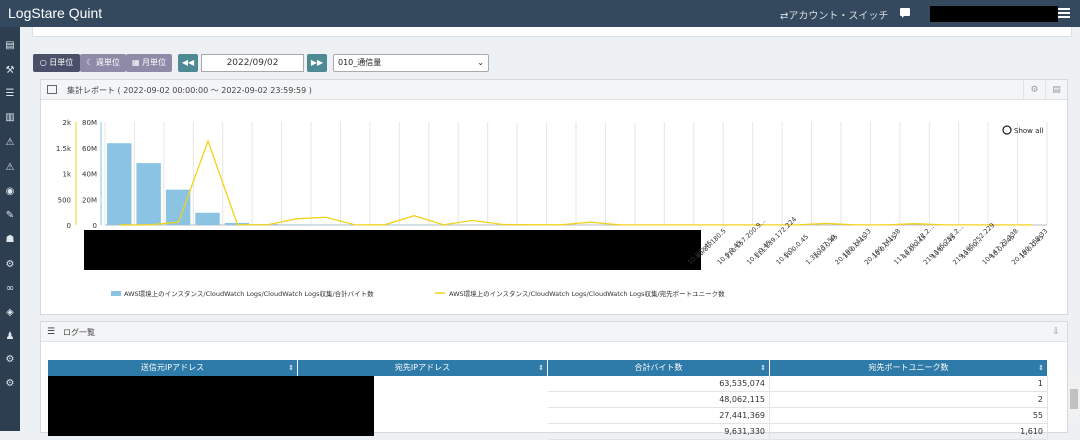  I want to click on left-axis-tick-label: 0, so click(69, 226).